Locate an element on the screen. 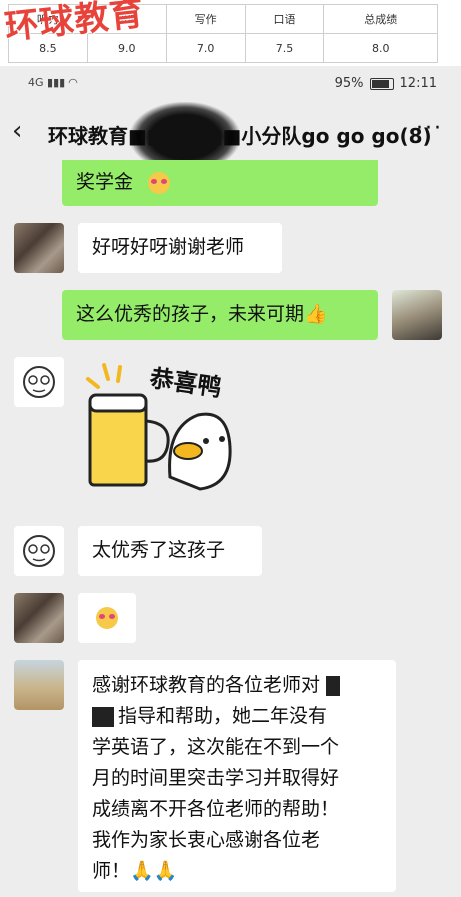 The image size is (461, 897). score-speaking: 7.5 is located at coordinates (284, 48).